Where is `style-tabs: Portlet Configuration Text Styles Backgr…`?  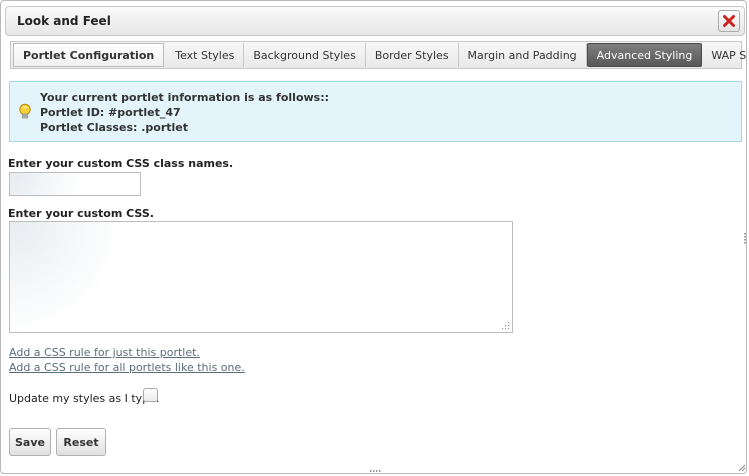
style-tabs: Portlet Configuration Text Styles Backgr… is located at coordinates (378, 55).